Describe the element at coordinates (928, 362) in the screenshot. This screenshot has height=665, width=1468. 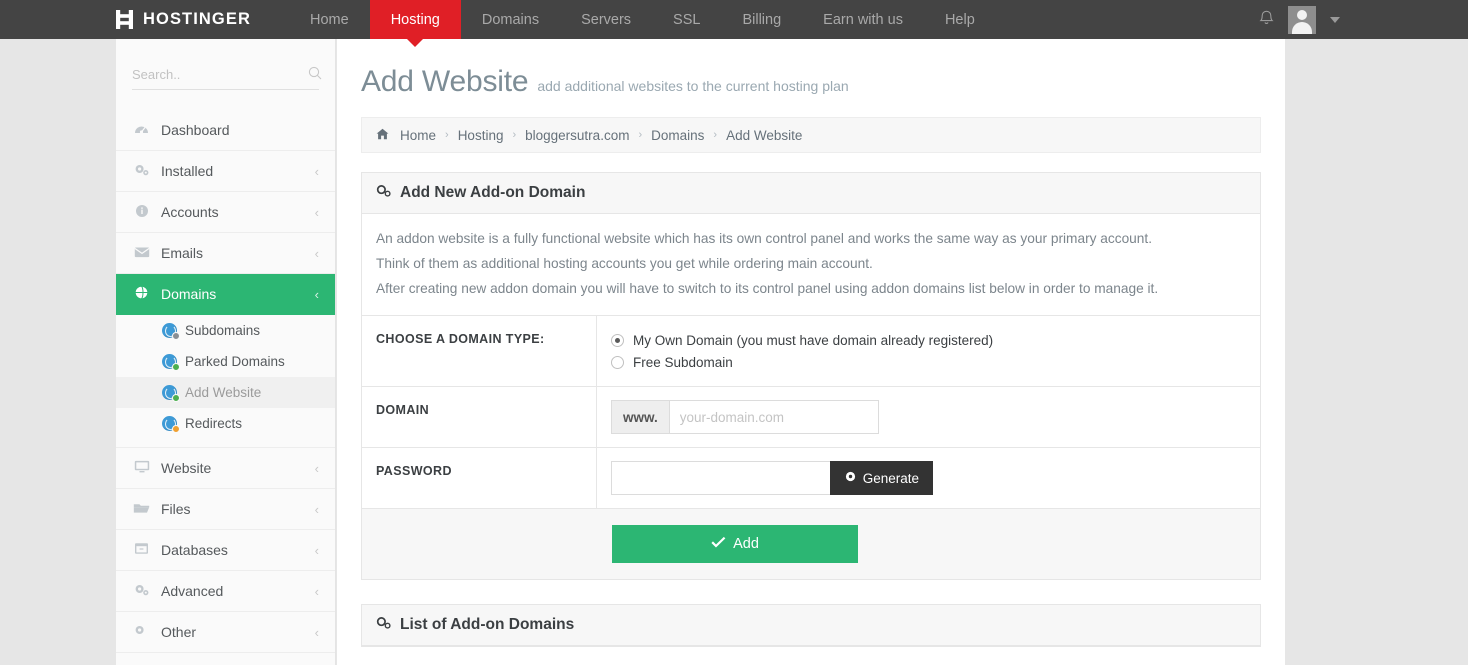
I see `radio-option-free-subdomain: Free Subdomain` at that location.